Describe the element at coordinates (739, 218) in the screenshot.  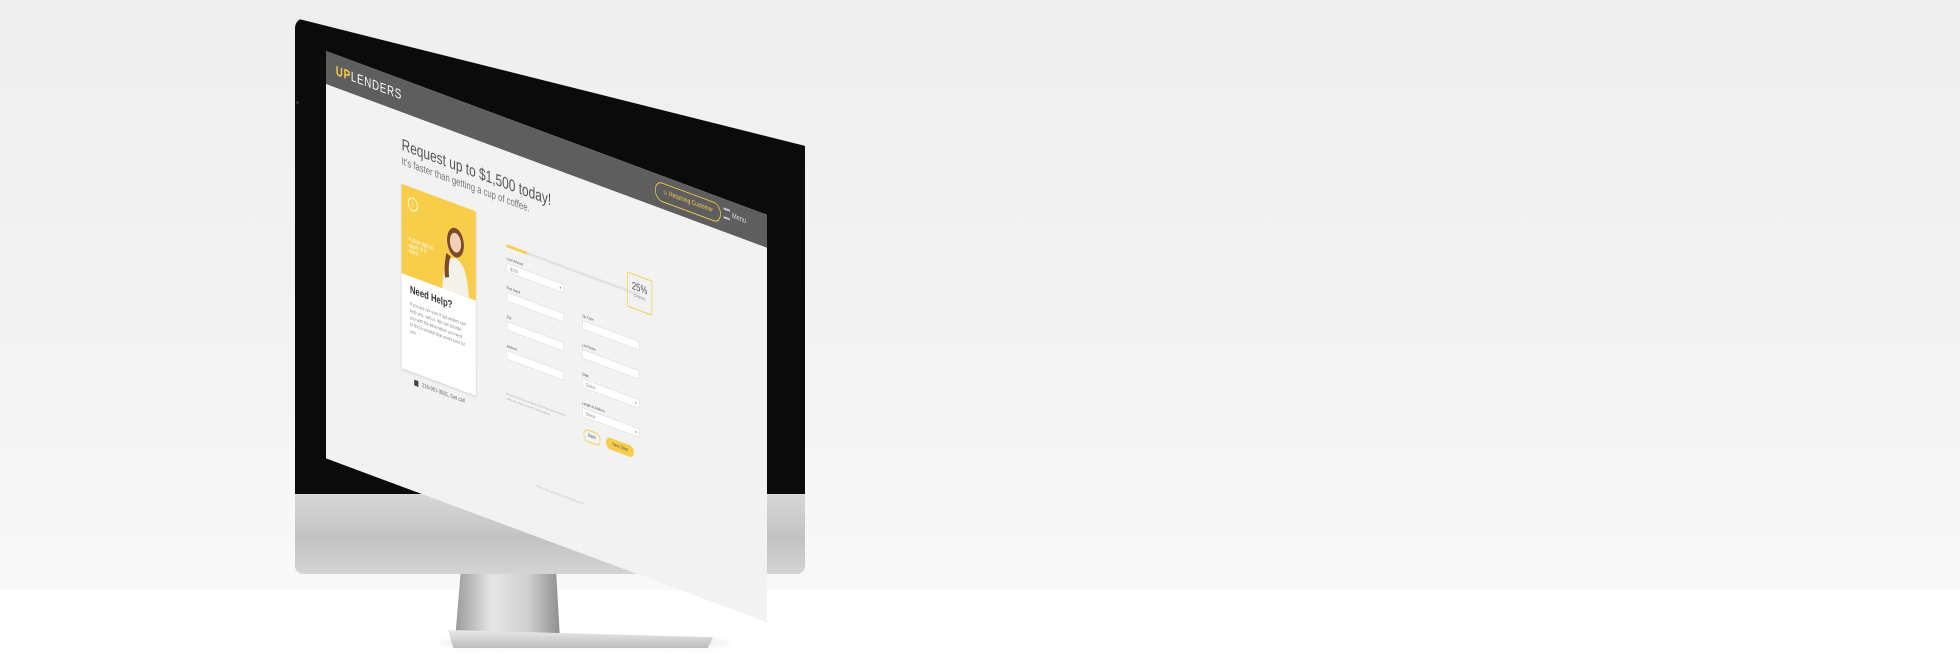
I see `menu-label: Menu` at that location.